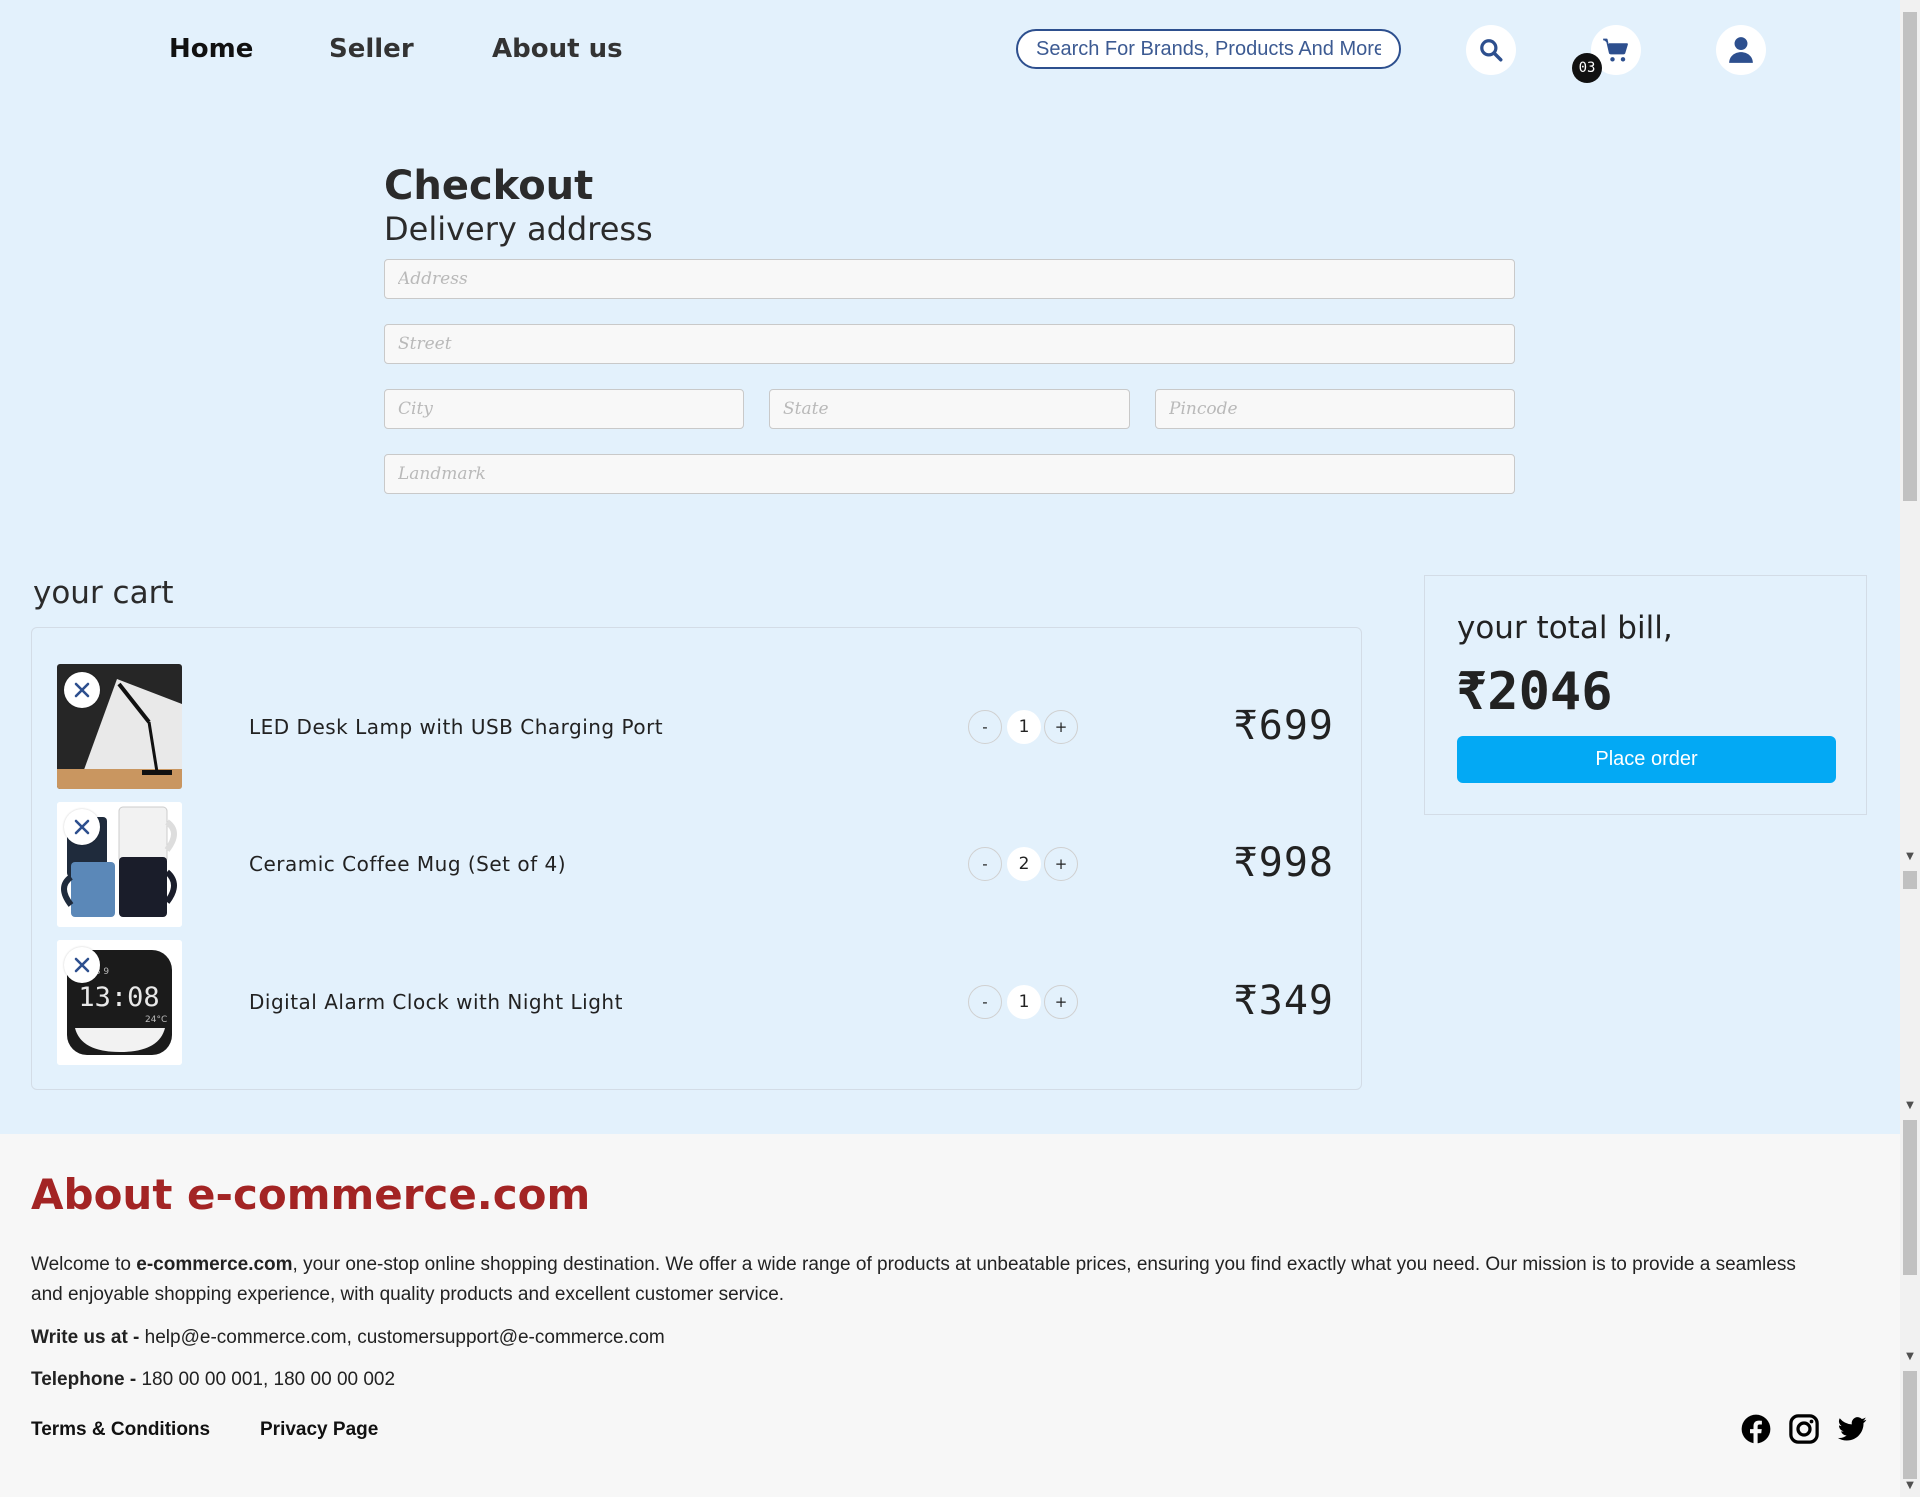  I want to click on cart-count-badge: 03, so click(1587, 68).